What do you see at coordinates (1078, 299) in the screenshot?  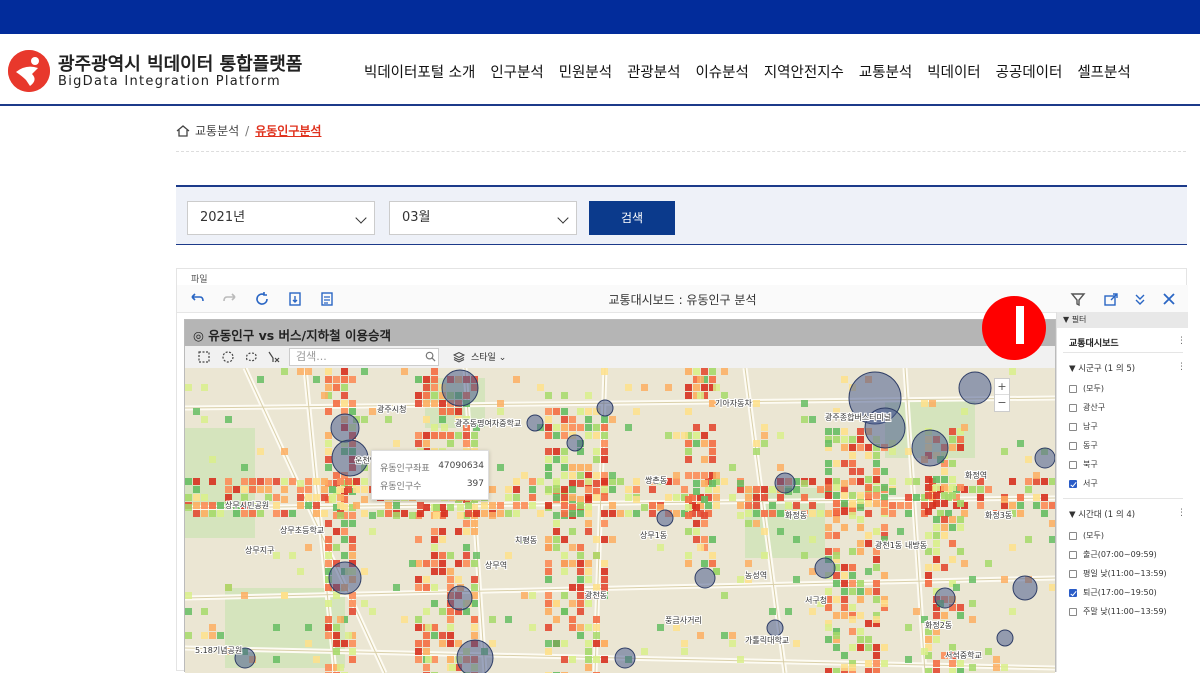 I see `filter-icon` at bounding box center [1078, 299].